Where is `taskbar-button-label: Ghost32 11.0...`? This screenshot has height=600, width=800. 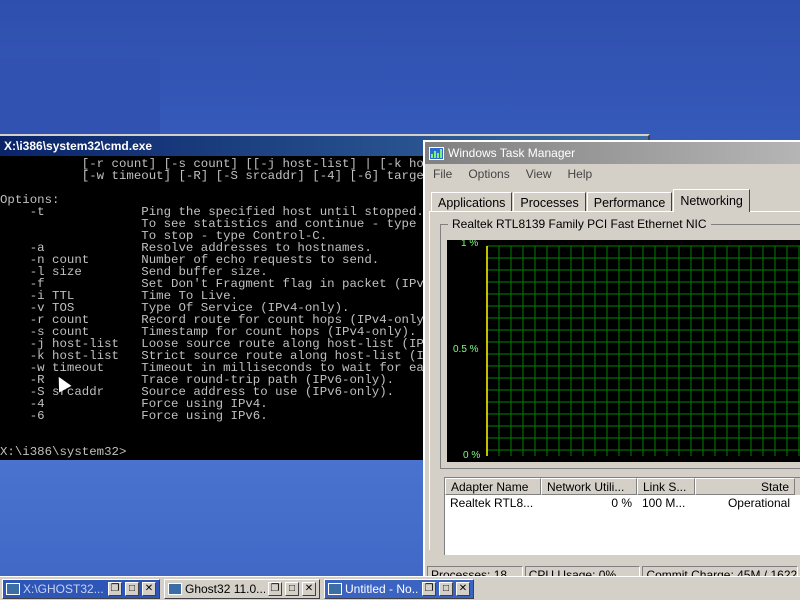 taskbar-button-label: Ghost32 11.0... is located at coordinates (225, 589).